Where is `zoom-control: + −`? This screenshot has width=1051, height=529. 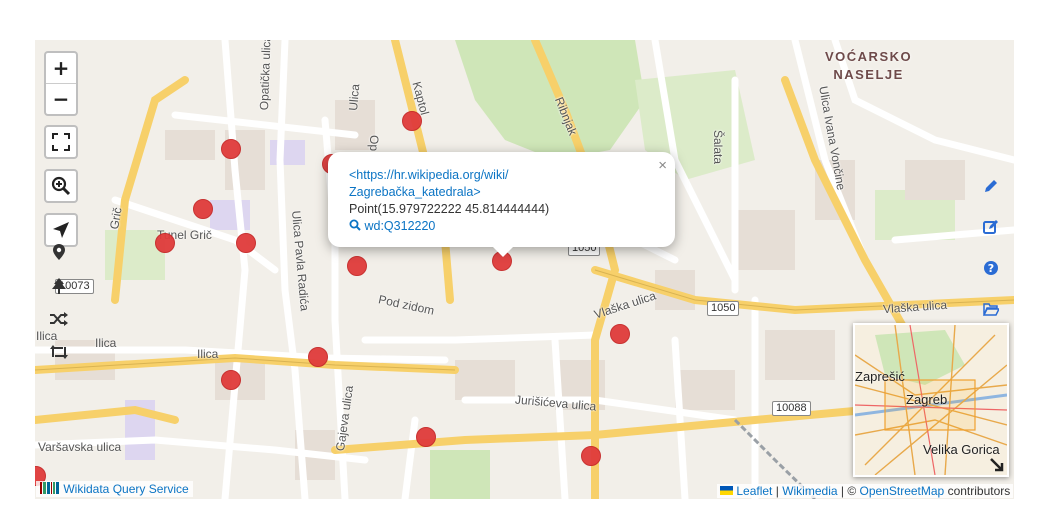
zoom-control: + − is located at coordinates (61, 83).